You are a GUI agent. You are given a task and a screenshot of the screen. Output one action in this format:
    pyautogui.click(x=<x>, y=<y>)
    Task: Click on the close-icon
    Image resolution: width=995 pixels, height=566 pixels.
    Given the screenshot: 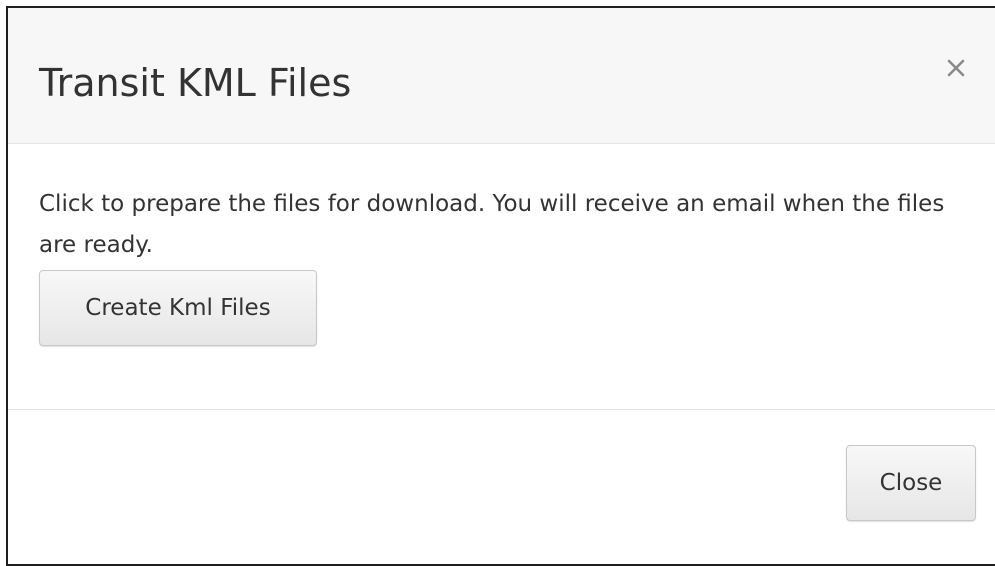 What is the action you would take?
    pyautogui.click(x=956, y=68)
    